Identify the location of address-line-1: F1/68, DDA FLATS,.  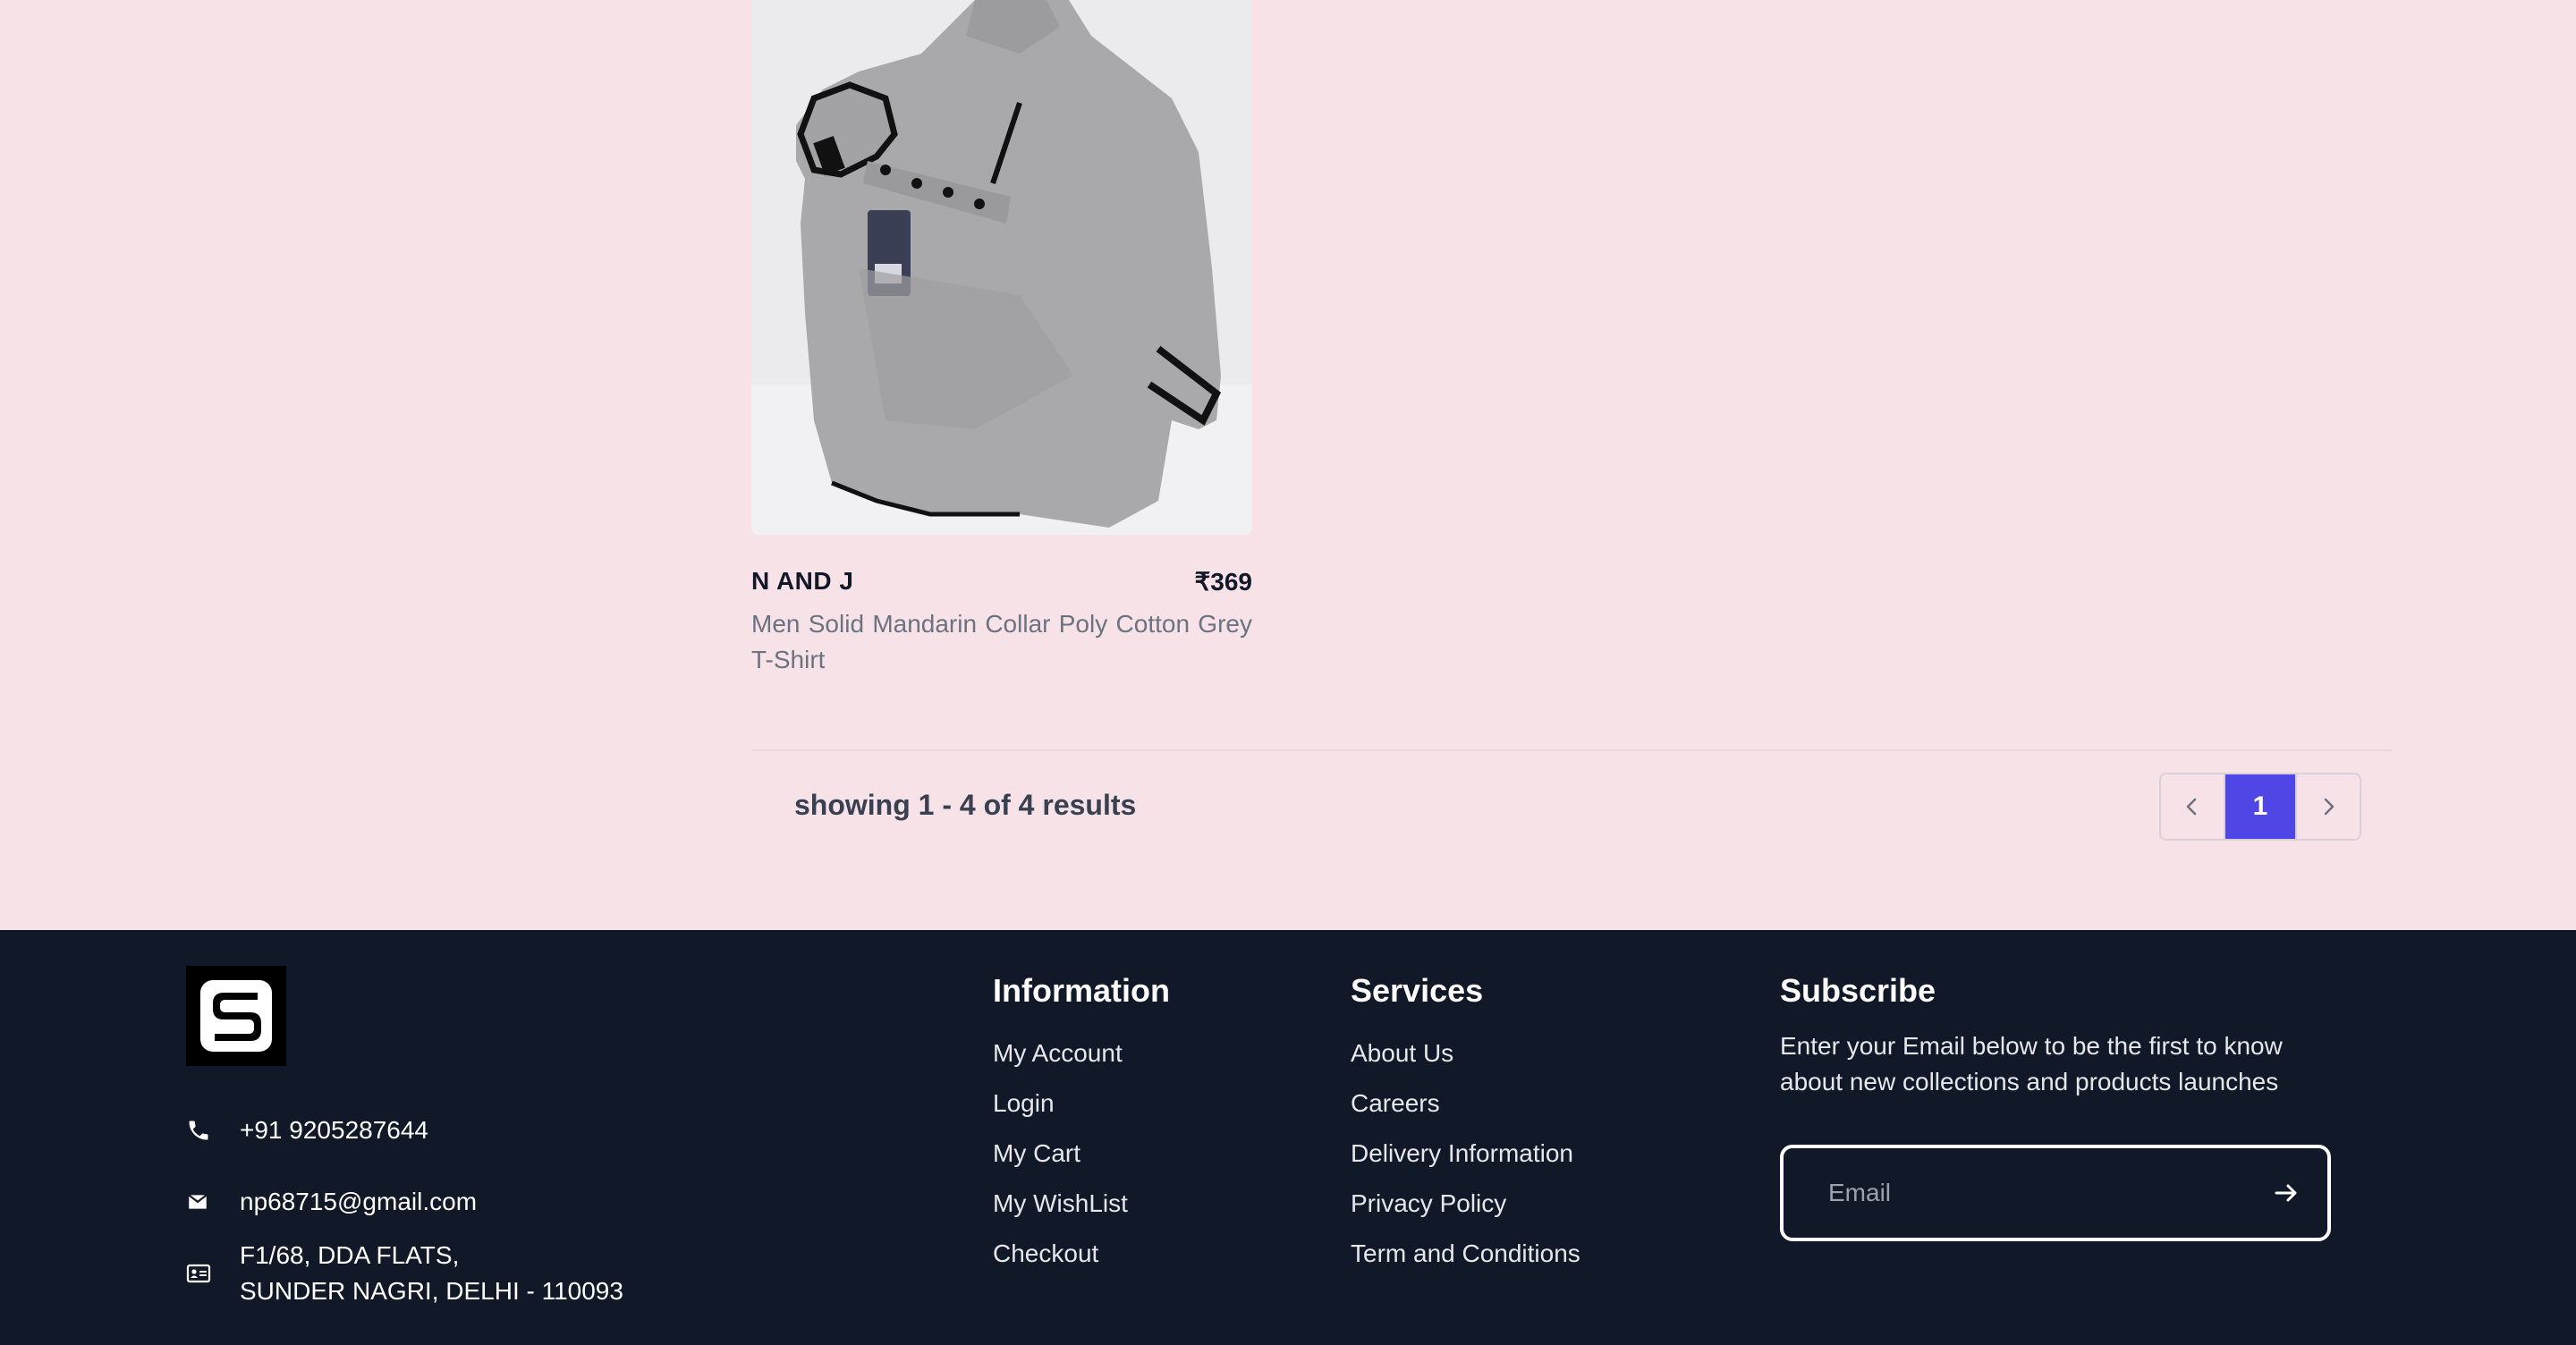
(350, 1255).